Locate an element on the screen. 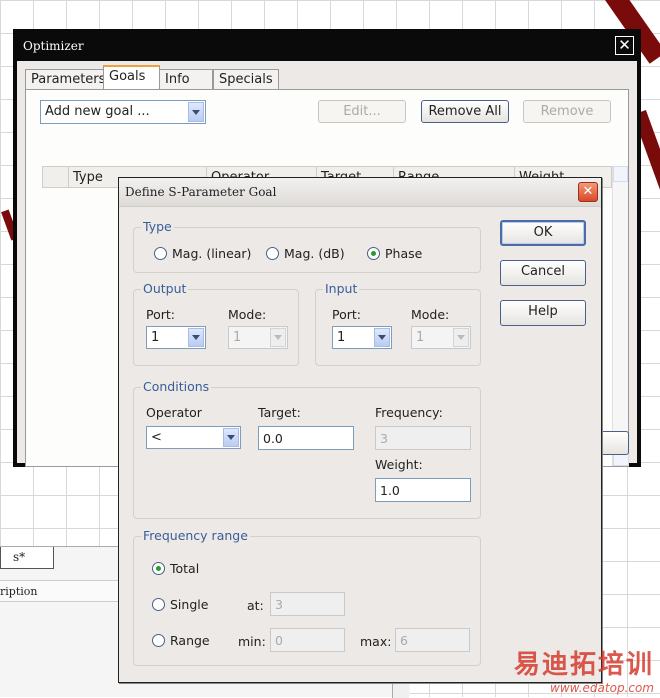 The height and width of the screenshot is (698, 660). optimizer-title: Optimizer is located at coordinates (53, 46).